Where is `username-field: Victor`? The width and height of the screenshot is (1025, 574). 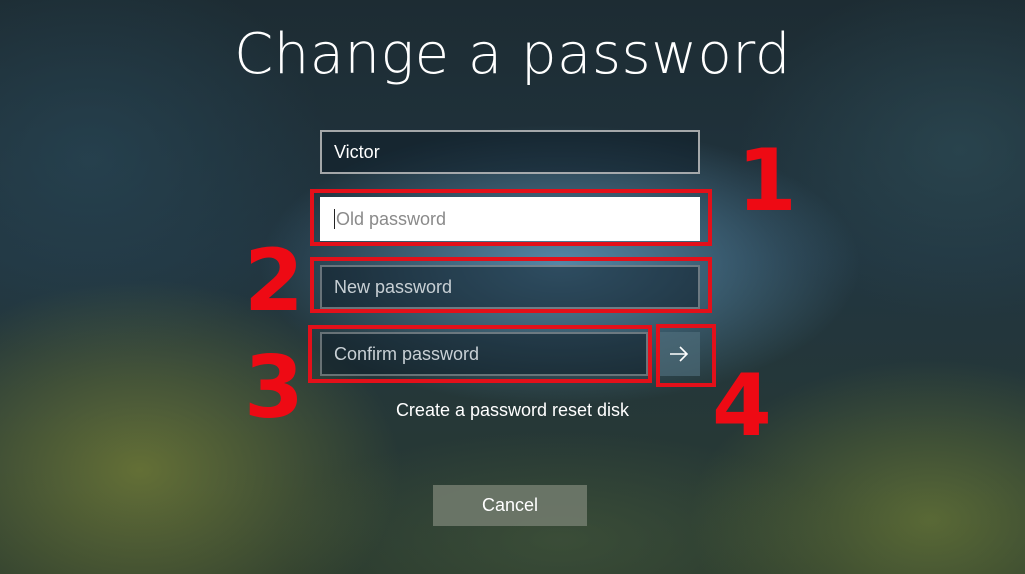
username-field: Victor is located at coordinates (510, 152).